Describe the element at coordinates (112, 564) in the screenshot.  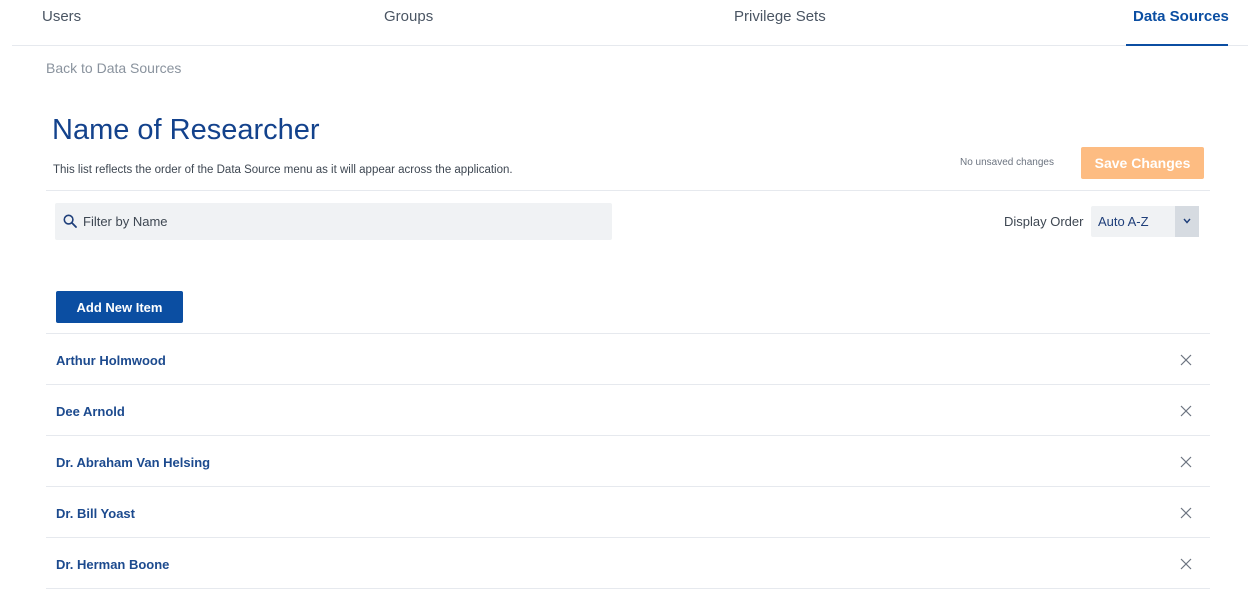
I see `list-item-name: Dr. Herman Boone` at that location.